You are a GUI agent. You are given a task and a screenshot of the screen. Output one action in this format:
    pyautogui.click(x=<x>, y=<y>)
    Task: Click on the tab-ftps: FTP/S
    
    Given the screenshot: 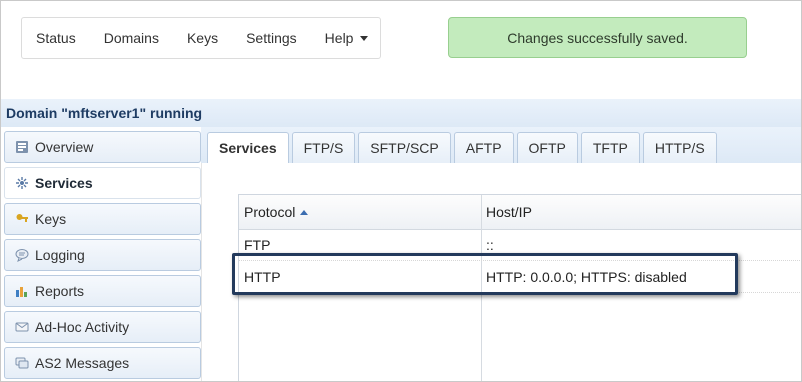 What is the action you would take?
    pyautogui.click(x=323, y=147)
    